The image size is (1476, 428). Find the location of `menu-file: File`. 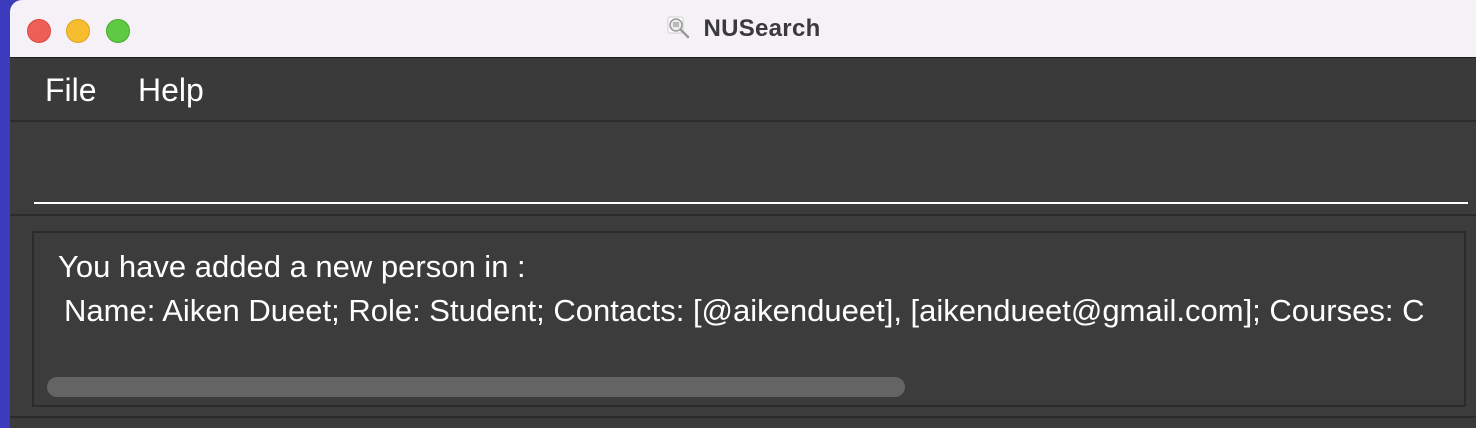

menu-file: File is located at coordinates (71, 90).